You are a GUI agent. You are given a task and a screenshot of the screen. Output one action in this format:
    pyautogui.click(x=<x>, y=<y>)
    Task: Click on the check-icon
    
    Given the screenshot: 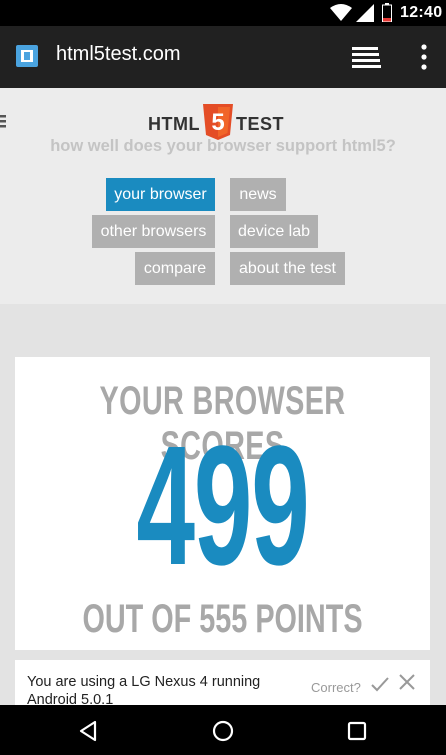 What is the action you would take?
    pyautogui.click(x=380, y=684)
    